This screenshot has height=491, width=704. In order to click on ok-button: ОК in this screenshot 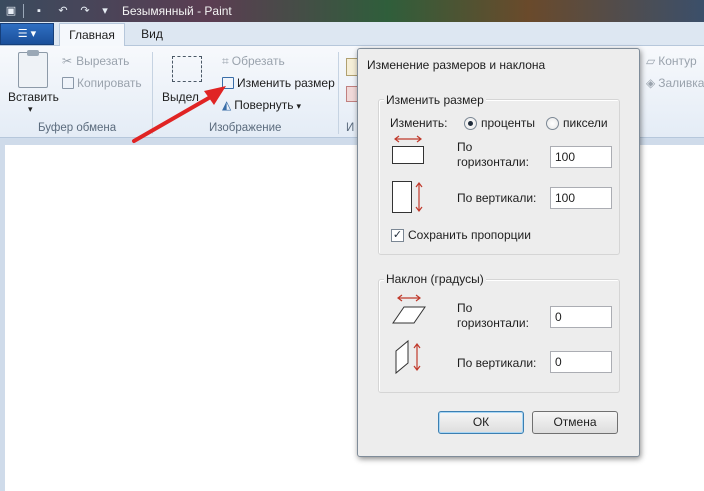, I will do `click(481, 422)`.